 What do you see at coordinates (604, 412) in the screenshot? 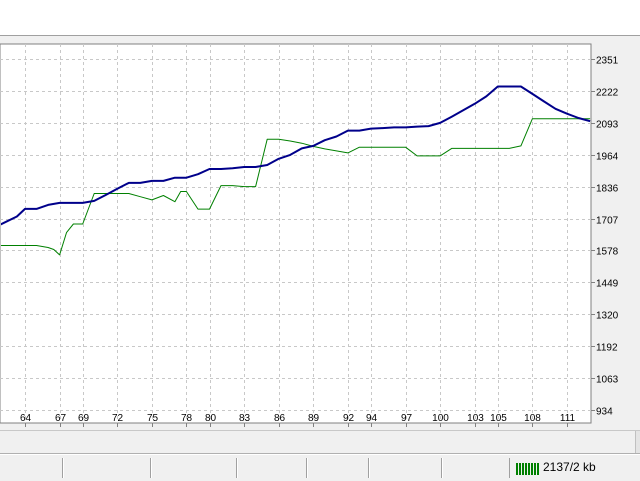
I see `y-tick-label: 934` at bounding box center [604, 412].